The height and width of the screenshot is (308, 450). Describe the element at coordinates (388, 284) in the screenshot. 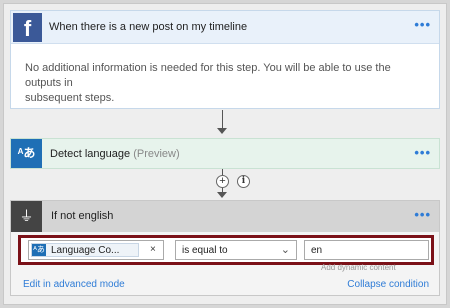

I see `collapse-condition-link: Collapse condition` at that location.